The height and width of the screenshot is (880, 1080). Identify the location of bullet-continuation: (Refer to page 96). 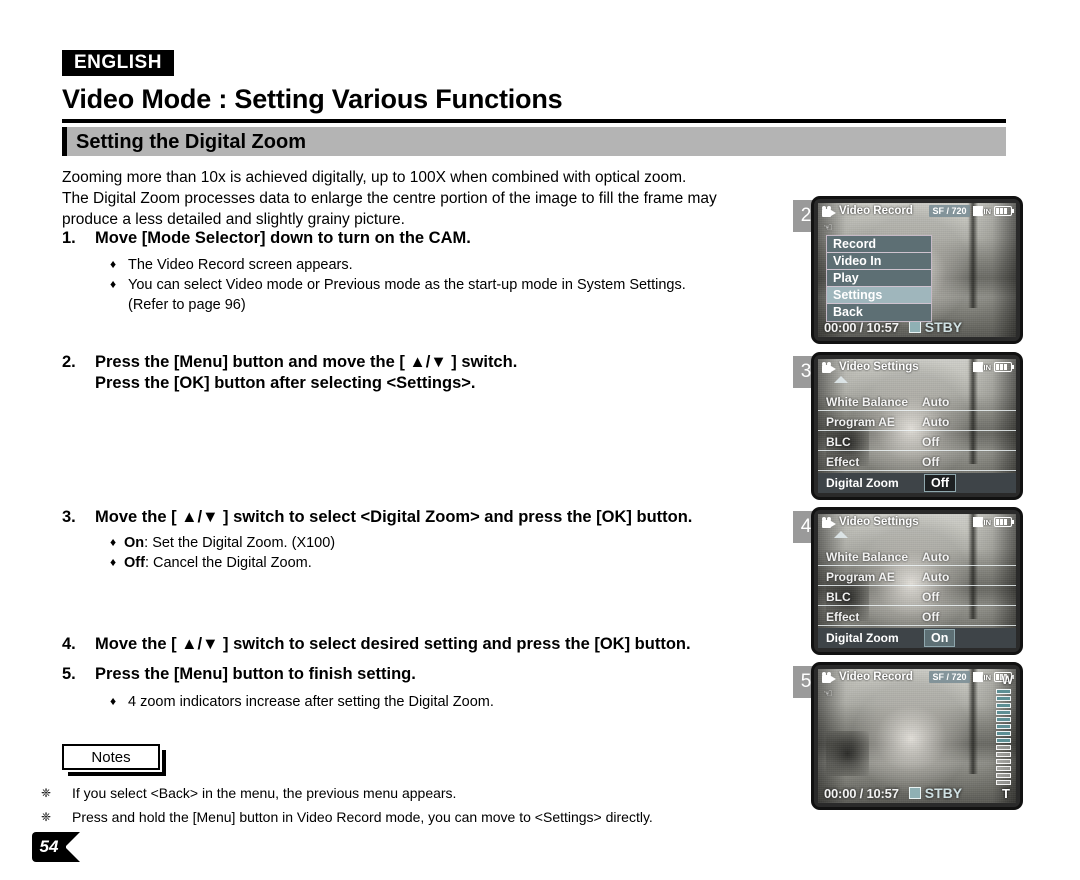
(187, 305).